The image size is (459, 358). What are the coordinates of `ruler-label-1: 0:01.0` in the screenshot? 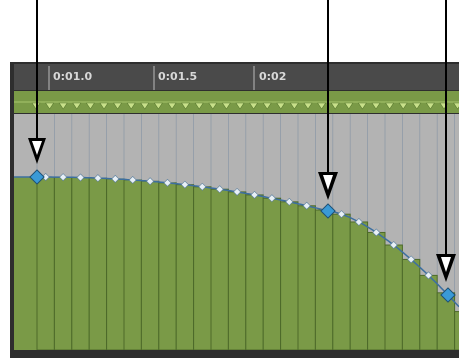 It's located at (73, 76).